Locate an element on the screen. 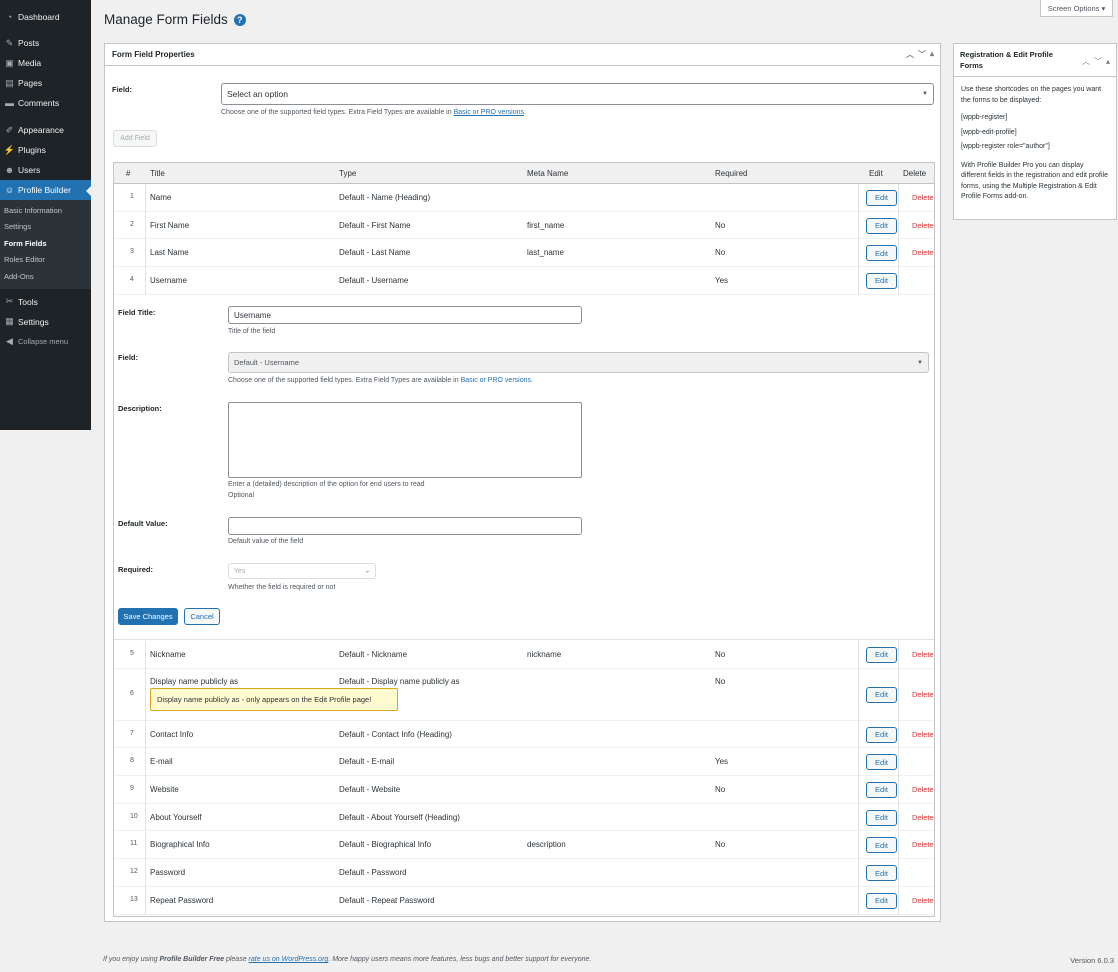 The image size is (1118, 972). field-title-label: Field Title: is located at coordinates (137, 312).